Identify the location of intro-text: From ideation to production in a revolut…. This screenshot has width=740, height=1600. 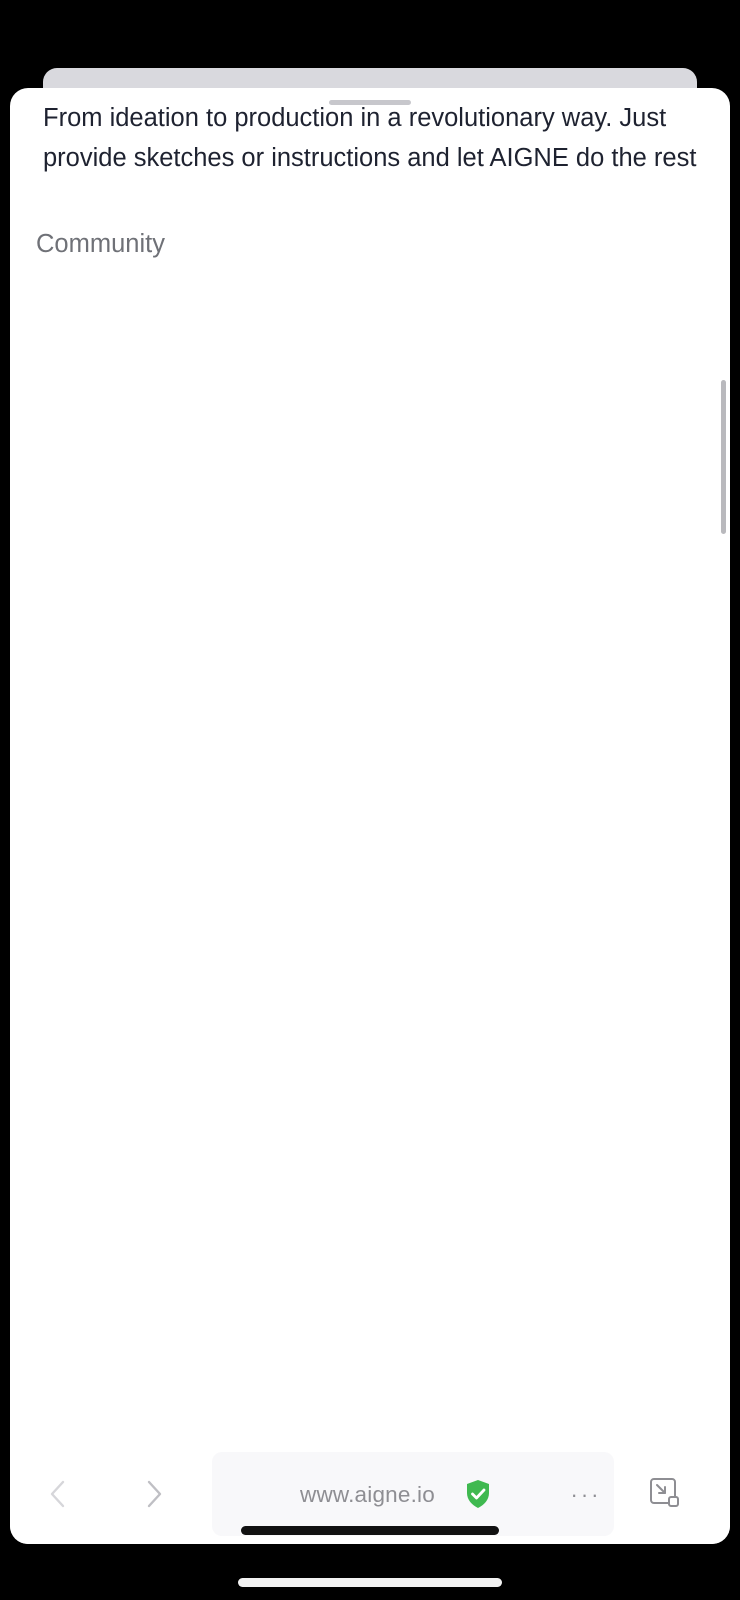
(370, 138).